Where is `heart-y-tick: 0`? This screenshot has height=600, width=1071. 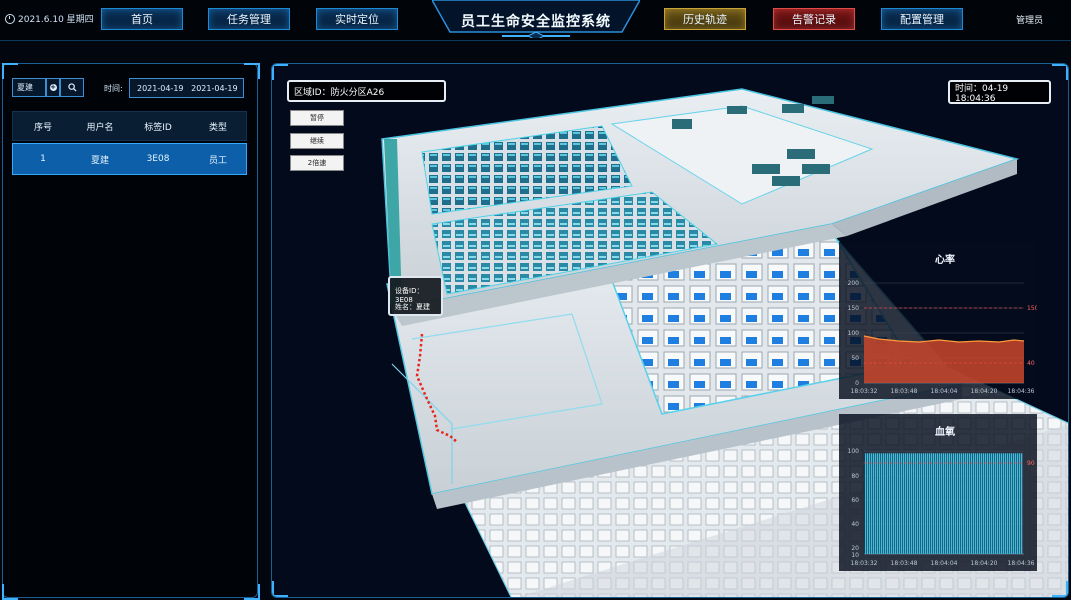
heart-y-tick: 0 is located at coordinates (857, 383).